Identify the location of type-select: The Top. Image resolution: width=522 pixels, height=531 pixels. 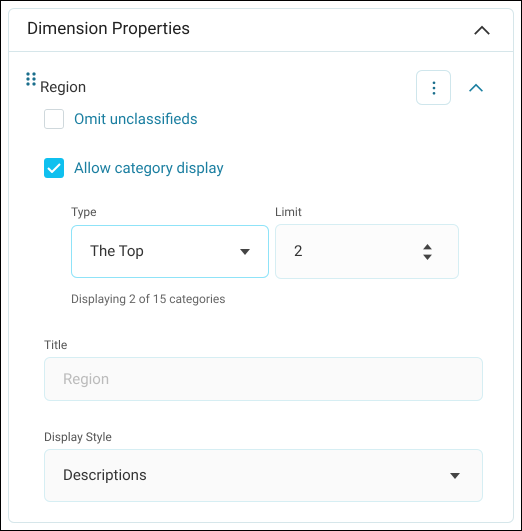
(170, 251).